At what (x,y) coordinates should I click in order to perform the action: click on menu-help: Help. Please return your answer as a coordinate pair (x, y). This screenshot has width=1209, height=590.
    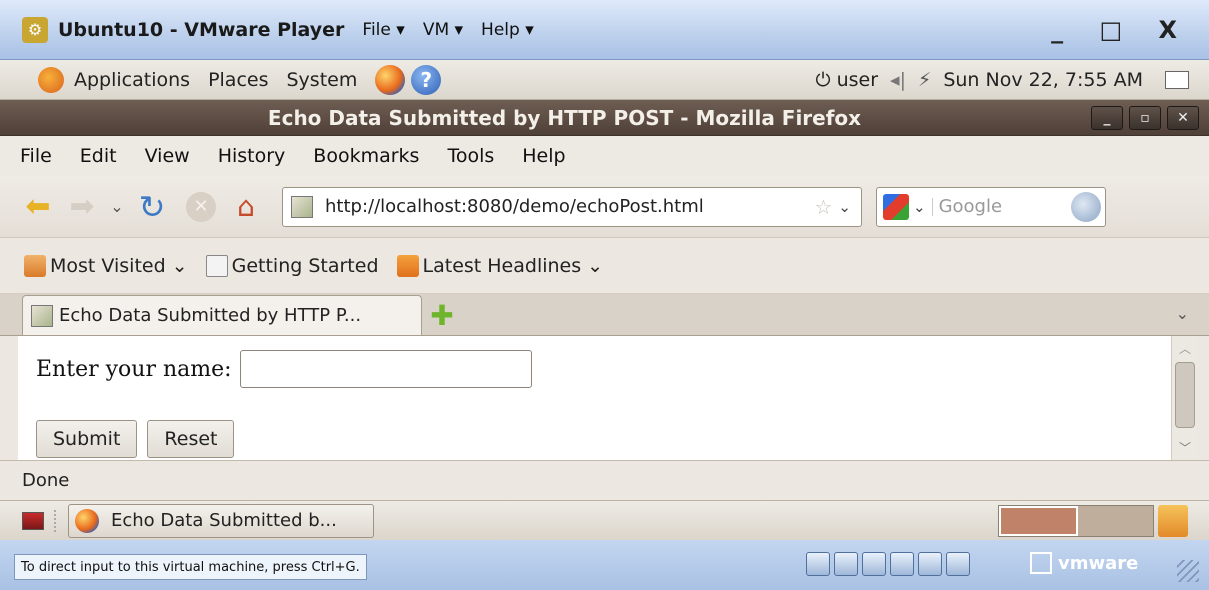
    Looking at the image, I should click on (543, 156).